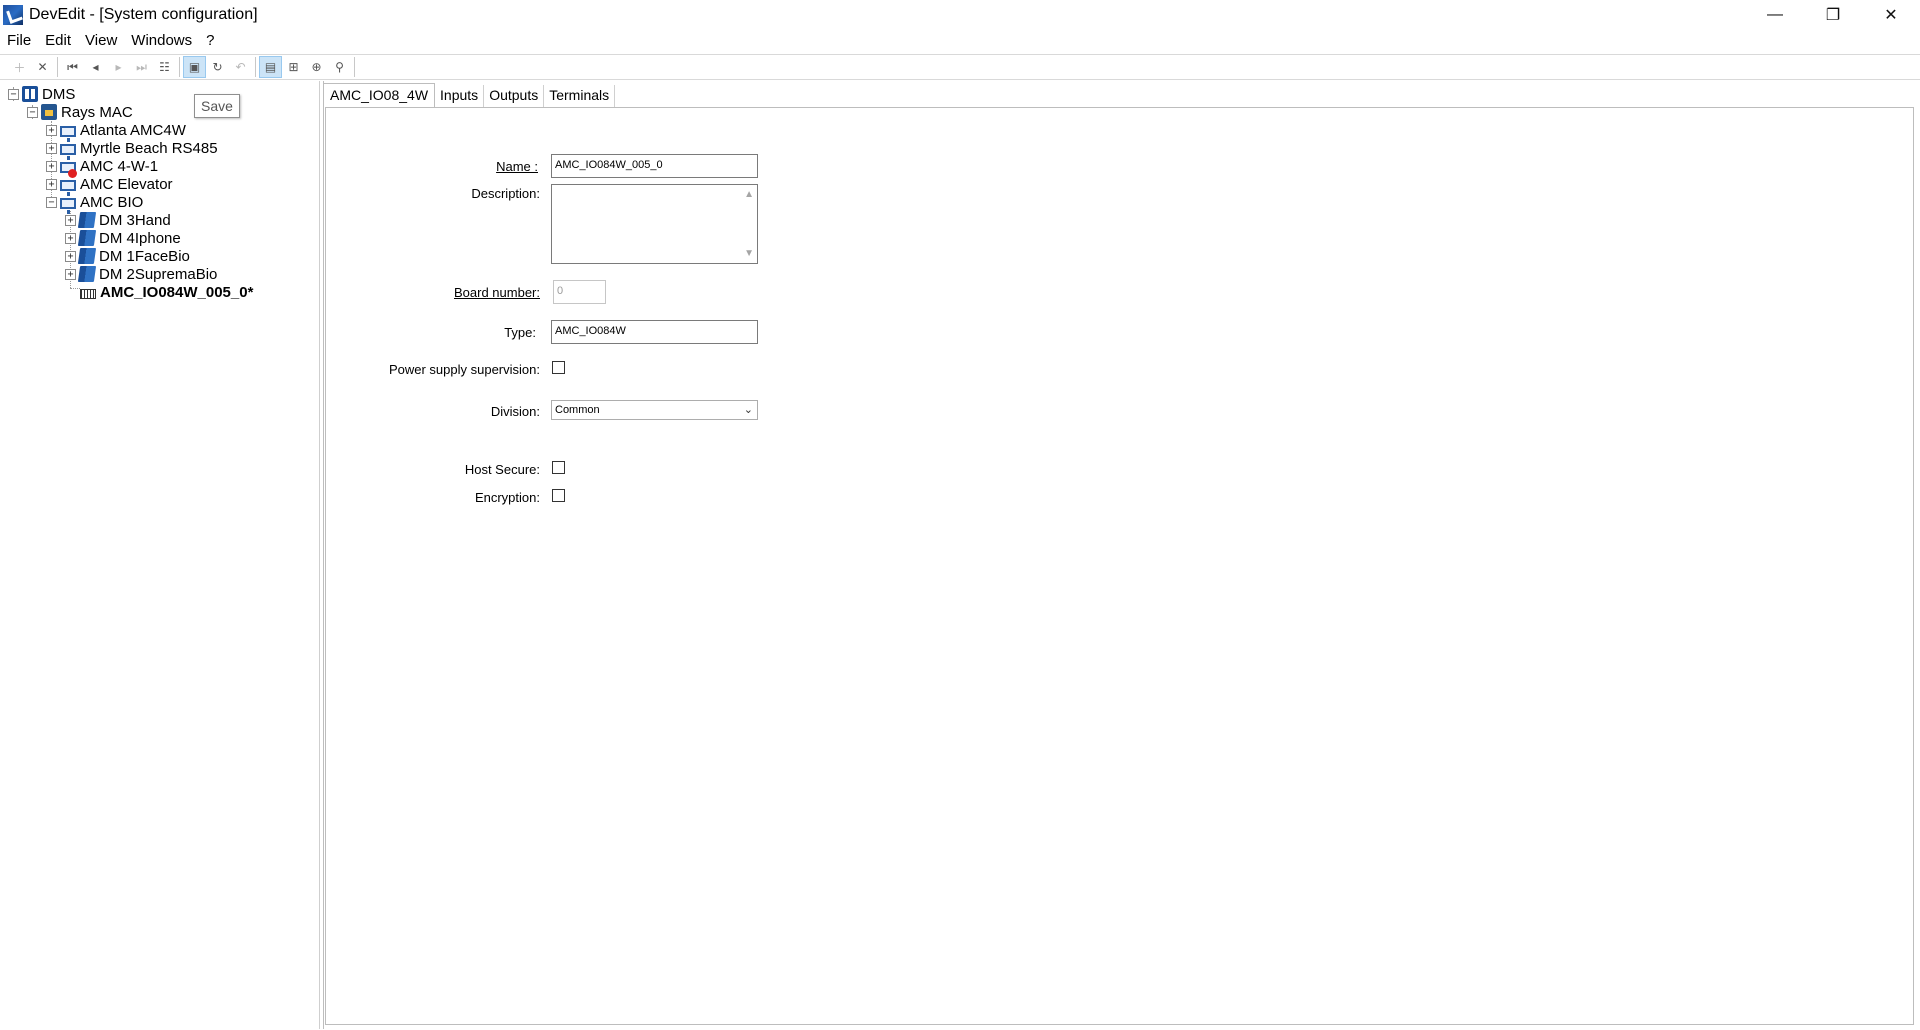  I want to click on minimize-button: —, so click(1775, 15).